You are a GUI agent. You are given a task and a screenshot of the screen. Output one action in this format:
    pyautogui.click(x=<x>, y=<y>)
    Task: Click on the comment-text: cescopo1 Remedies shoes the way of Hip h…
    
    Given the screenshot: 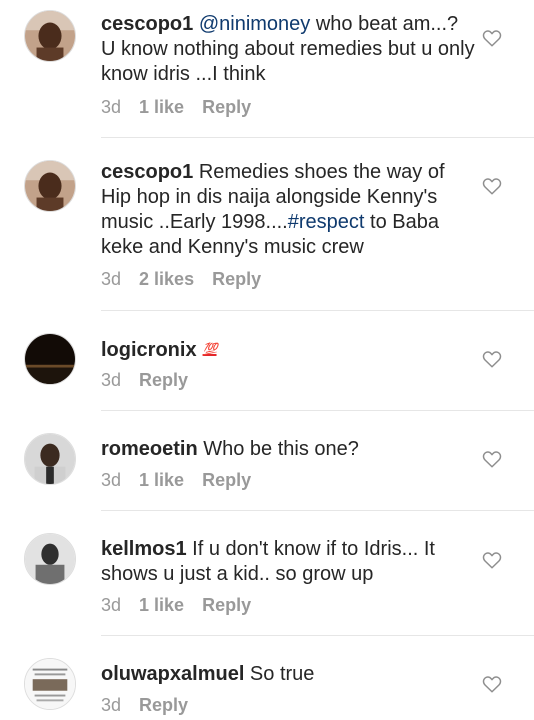 What is the action you would take?
    pyautogui.click(x=289, y=210)
    